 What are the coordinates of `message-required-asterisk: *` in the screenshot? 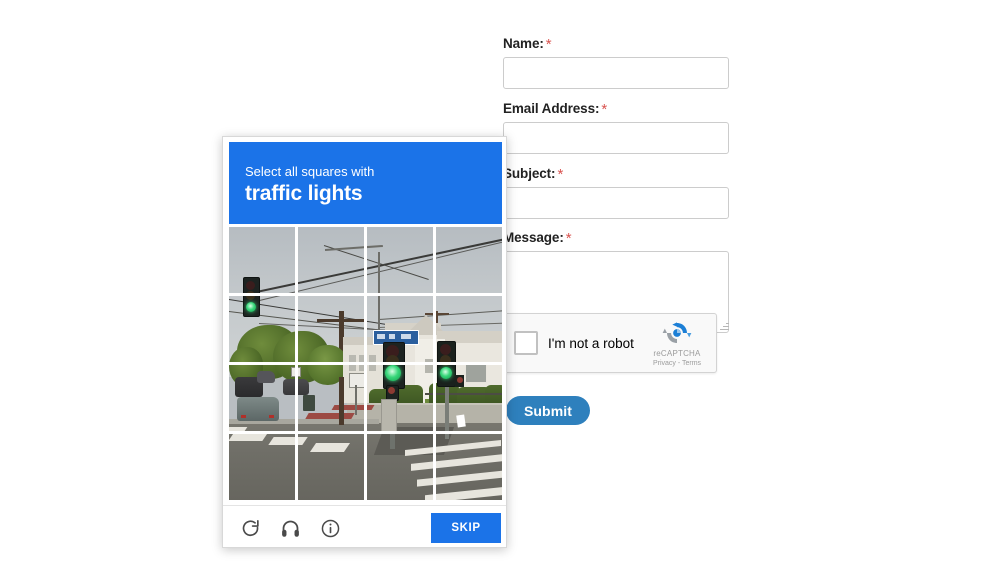 It's located at (568, 238).